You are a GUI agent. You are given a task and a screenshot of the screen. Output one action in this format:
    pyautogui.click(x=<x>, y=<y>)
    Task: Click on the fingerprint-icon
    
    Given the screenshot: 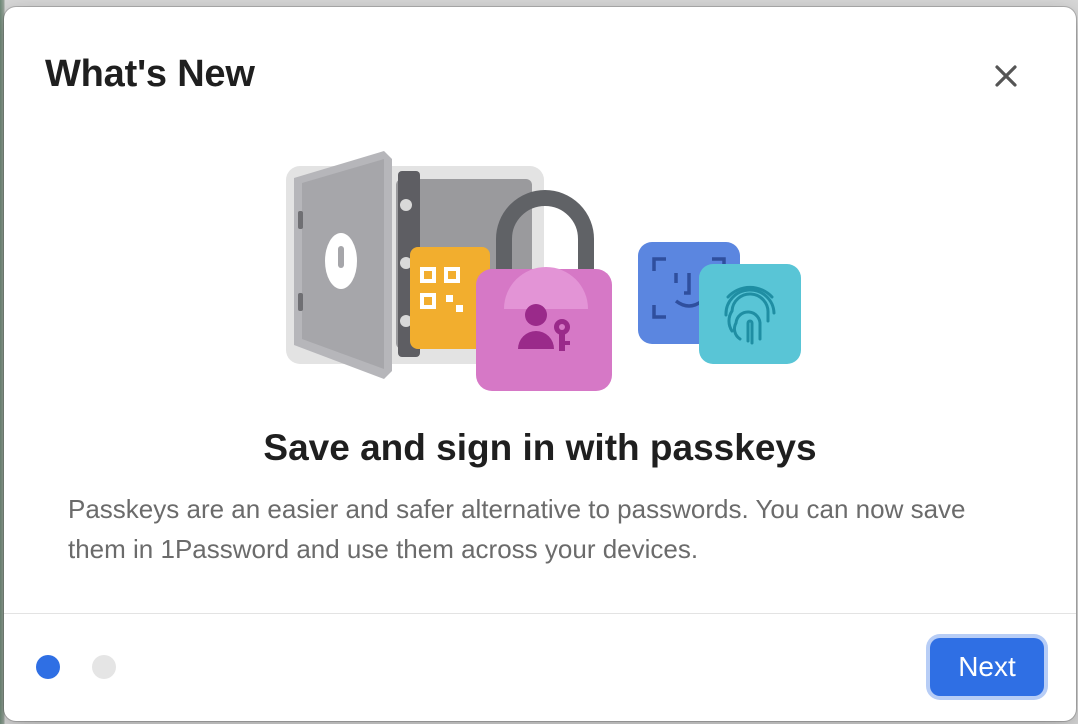 What is the action you would take?
    pyautogui.click(x=750, y=314)
    